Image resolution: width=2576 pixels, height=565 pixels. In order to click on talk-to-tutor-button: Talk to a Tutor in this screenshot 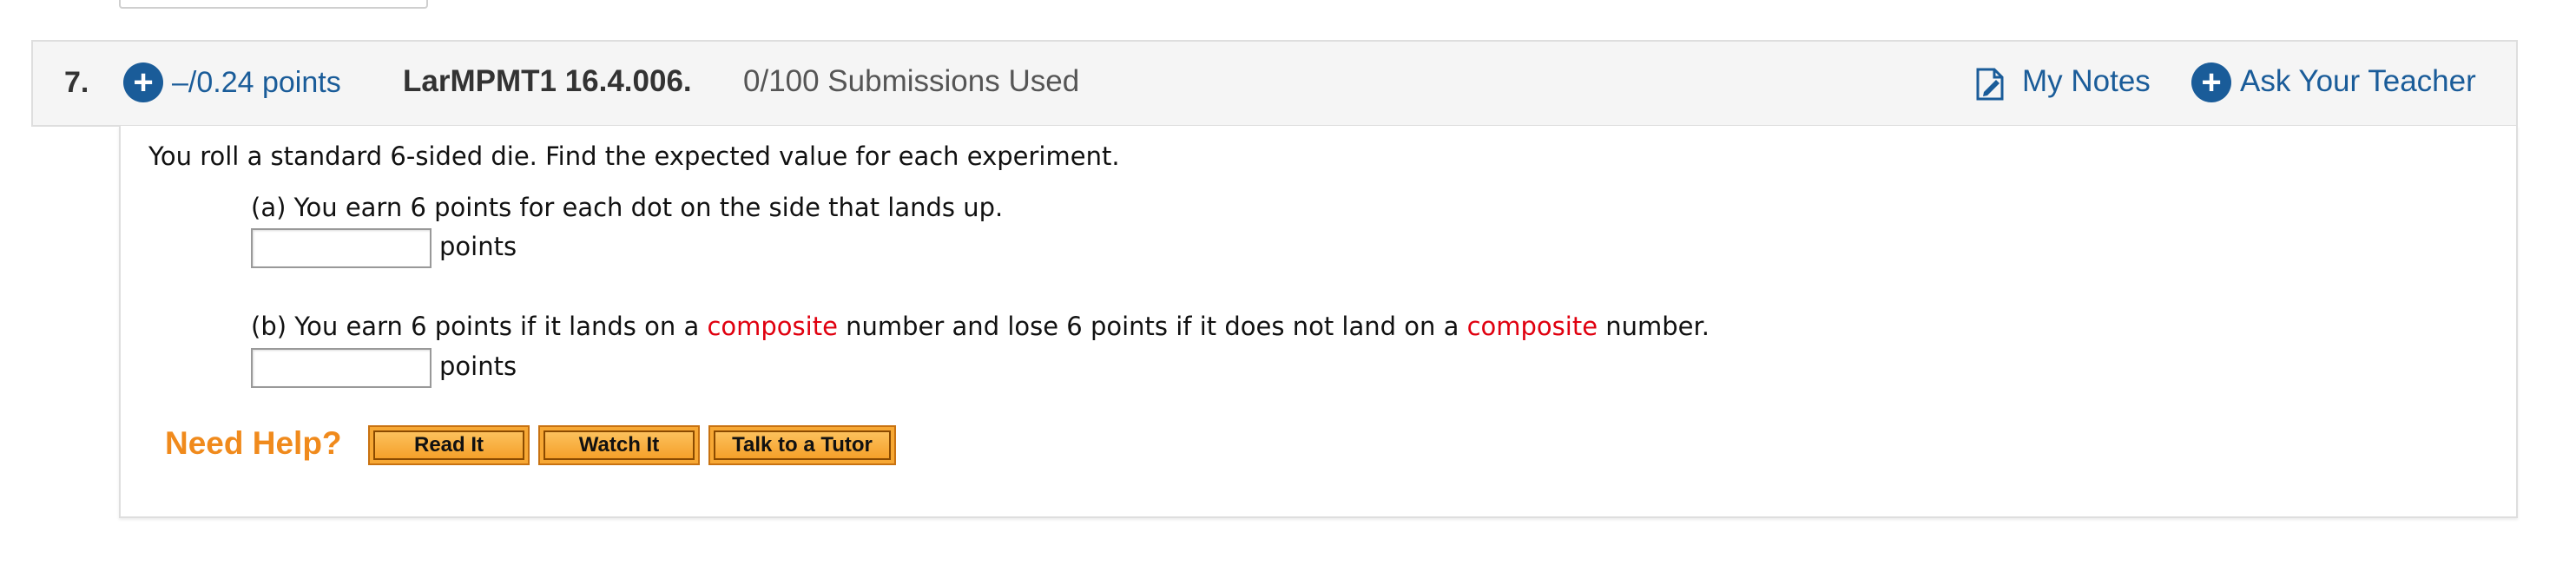, I will do `click(802, 445)`.